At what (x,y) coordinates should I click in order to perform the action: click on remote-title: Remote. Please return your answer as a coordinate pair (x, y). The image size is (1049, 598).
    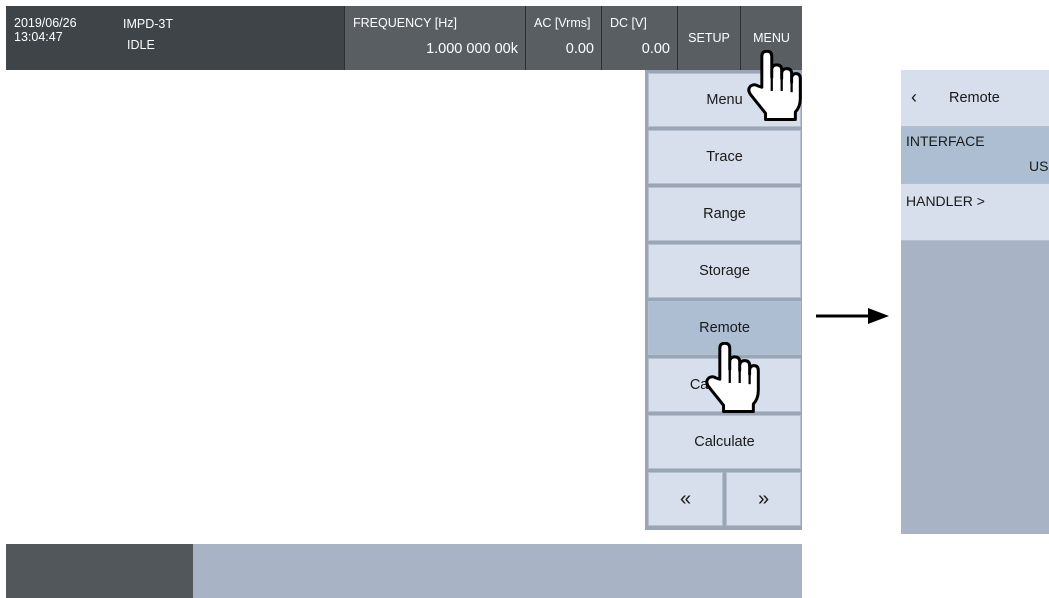
    Looking at the image, I should click on (974, 98).